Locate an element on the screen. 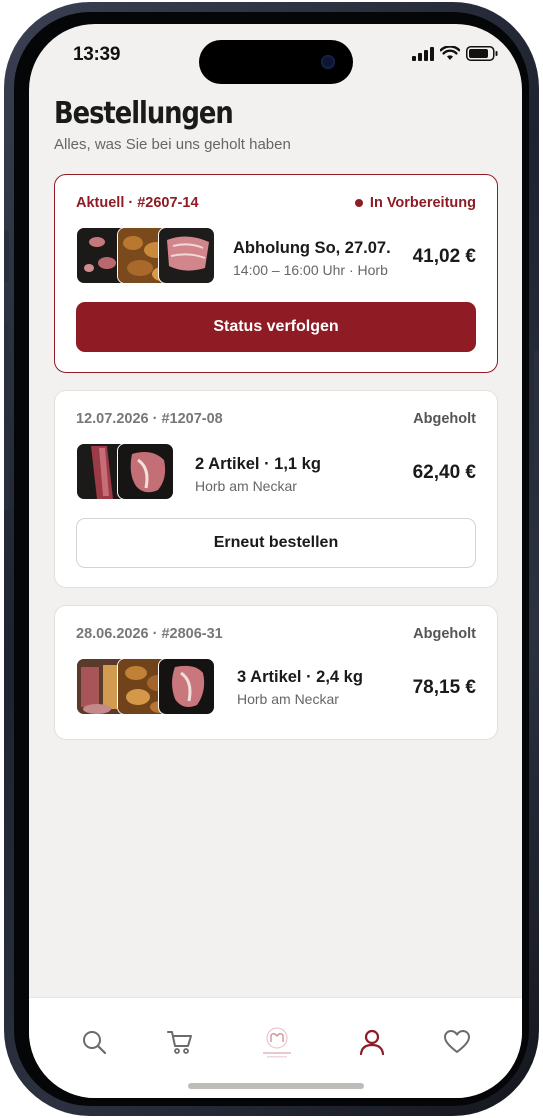  camera-icon is located at coordinates (328, 62).